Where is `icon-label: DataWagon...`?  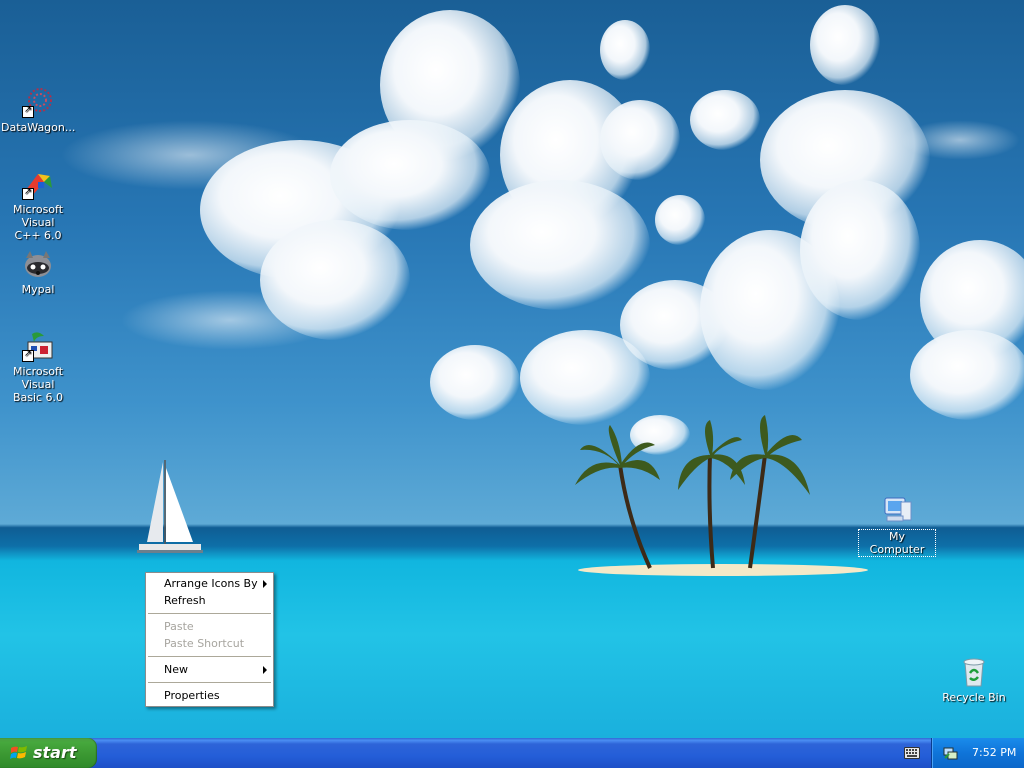
icon-label: DataWagon... is located at coordinates (38, 127).